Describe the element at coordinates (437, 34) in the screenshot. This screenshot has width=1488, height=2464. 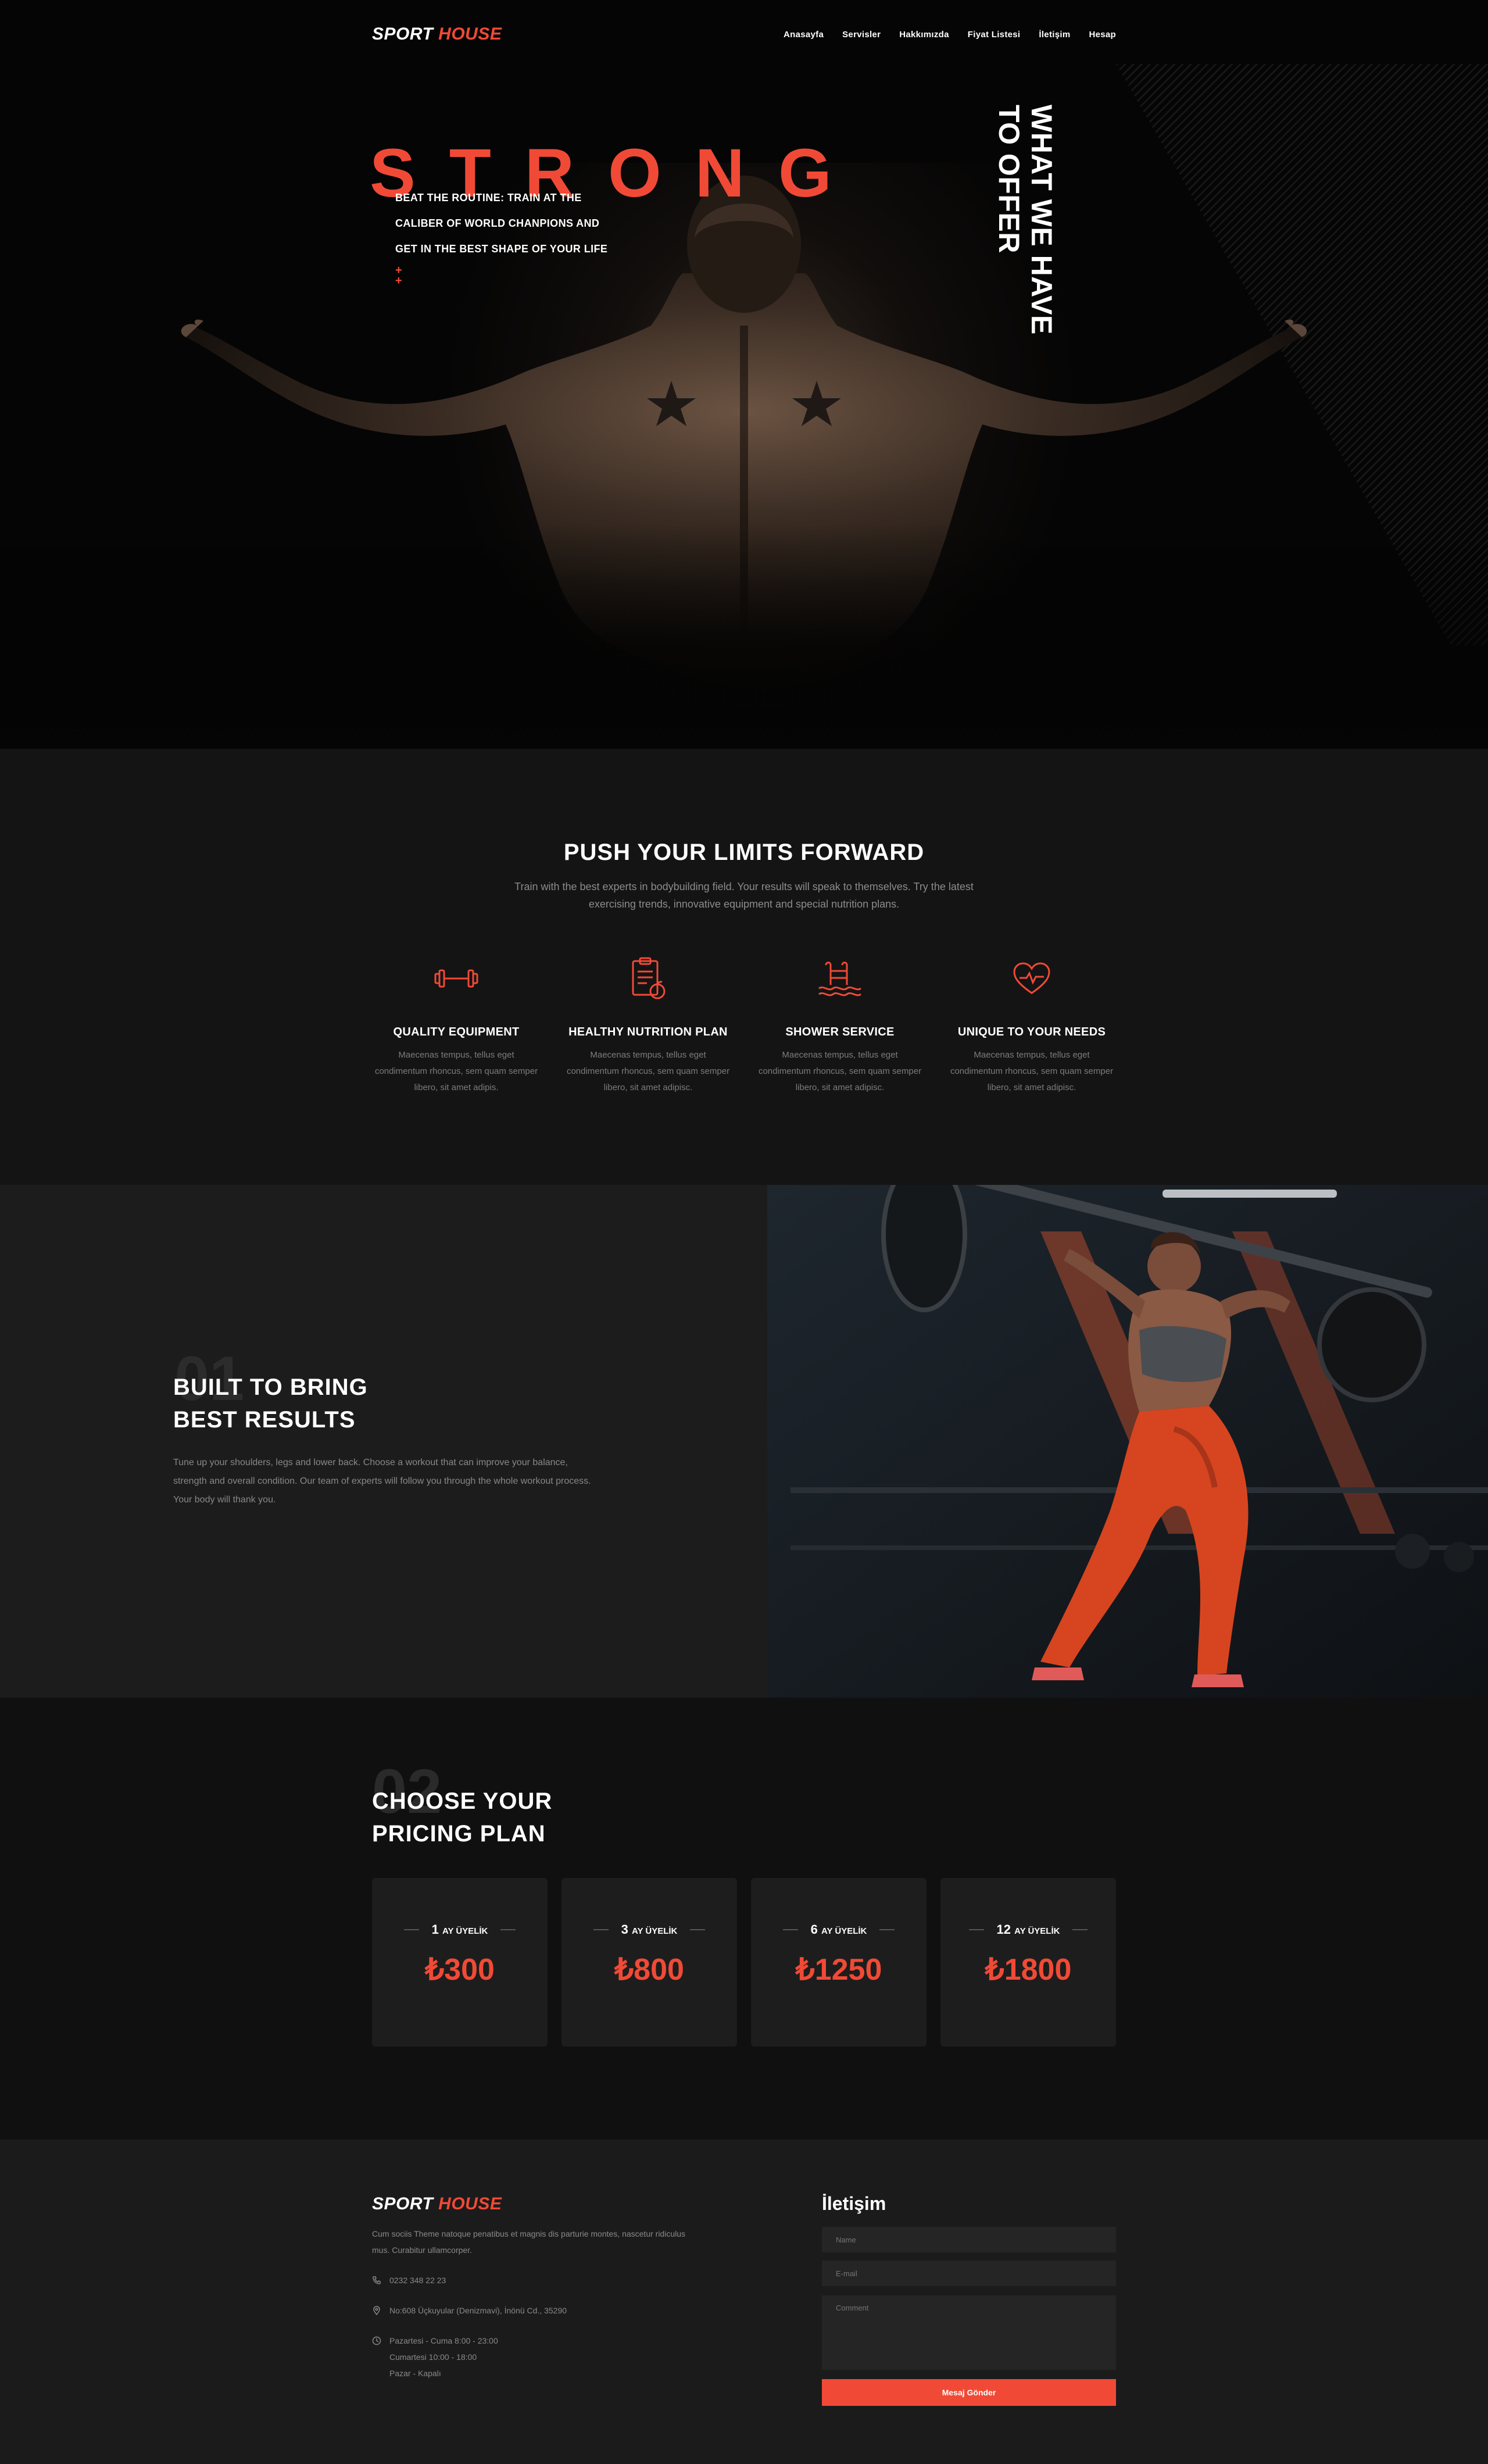
I see `brand-logo: SPORT HOUSE` at that location.